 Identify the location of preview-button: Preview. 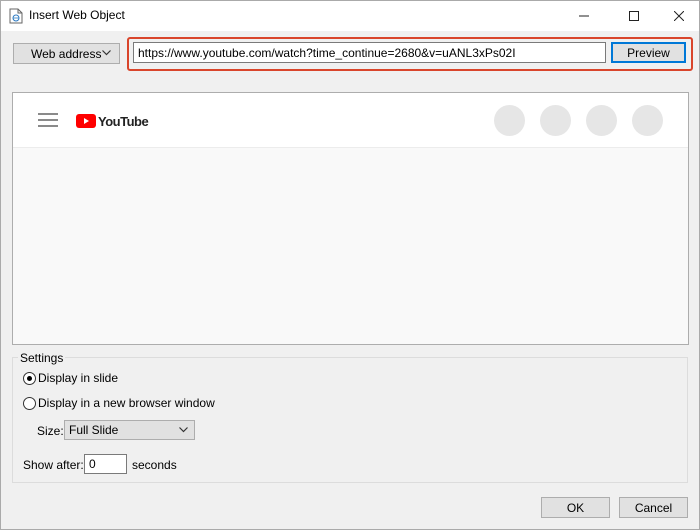
(648, 52).